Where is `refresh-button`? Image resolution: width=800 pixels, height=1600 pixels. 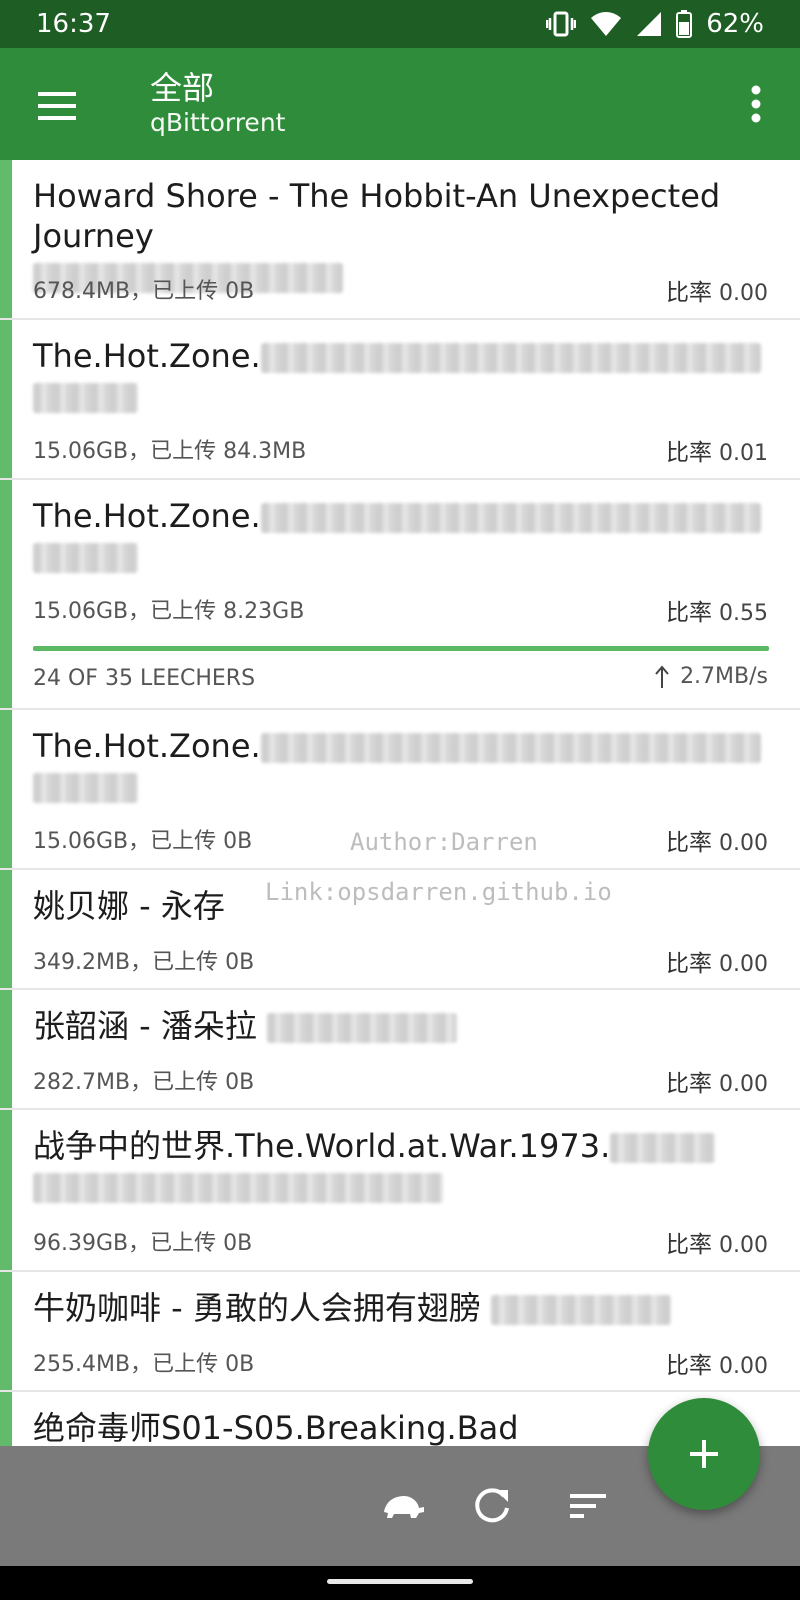 refresh-button is located at coordinates (492, 1506).